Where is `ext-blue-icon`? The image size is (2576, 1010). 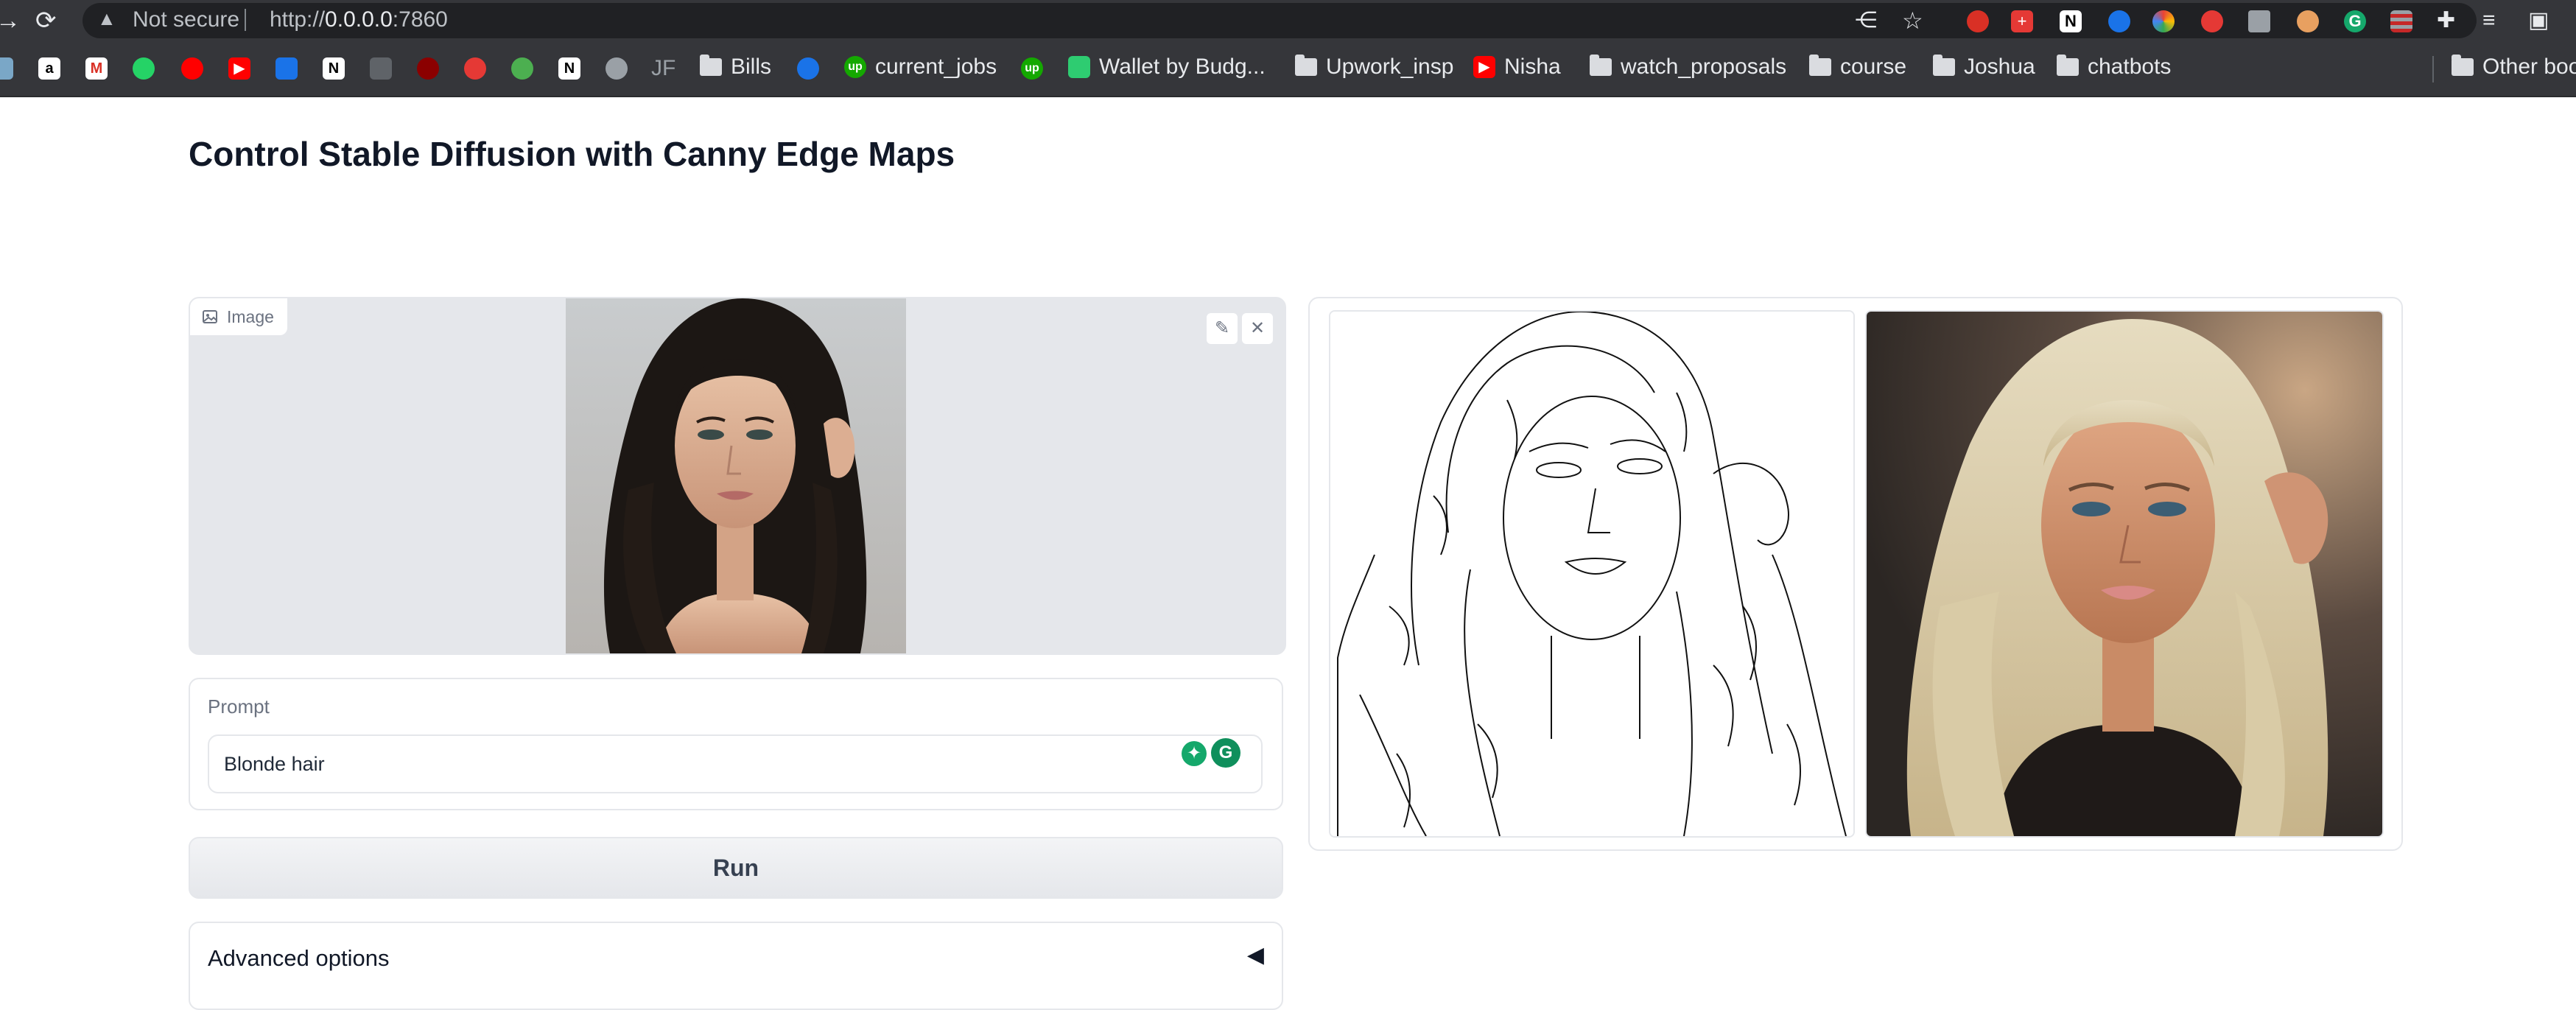 ext-blue-icon is located at coordinates (2119, 21).